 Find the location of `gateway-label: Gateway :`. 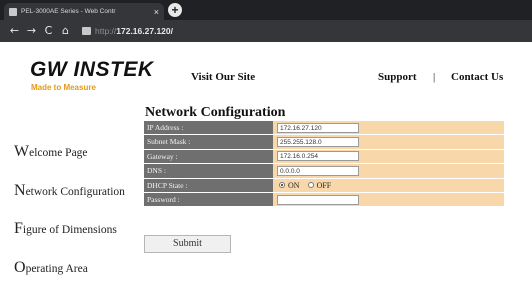

gateway-label: Gateway : is located at coordinates (208, 157).